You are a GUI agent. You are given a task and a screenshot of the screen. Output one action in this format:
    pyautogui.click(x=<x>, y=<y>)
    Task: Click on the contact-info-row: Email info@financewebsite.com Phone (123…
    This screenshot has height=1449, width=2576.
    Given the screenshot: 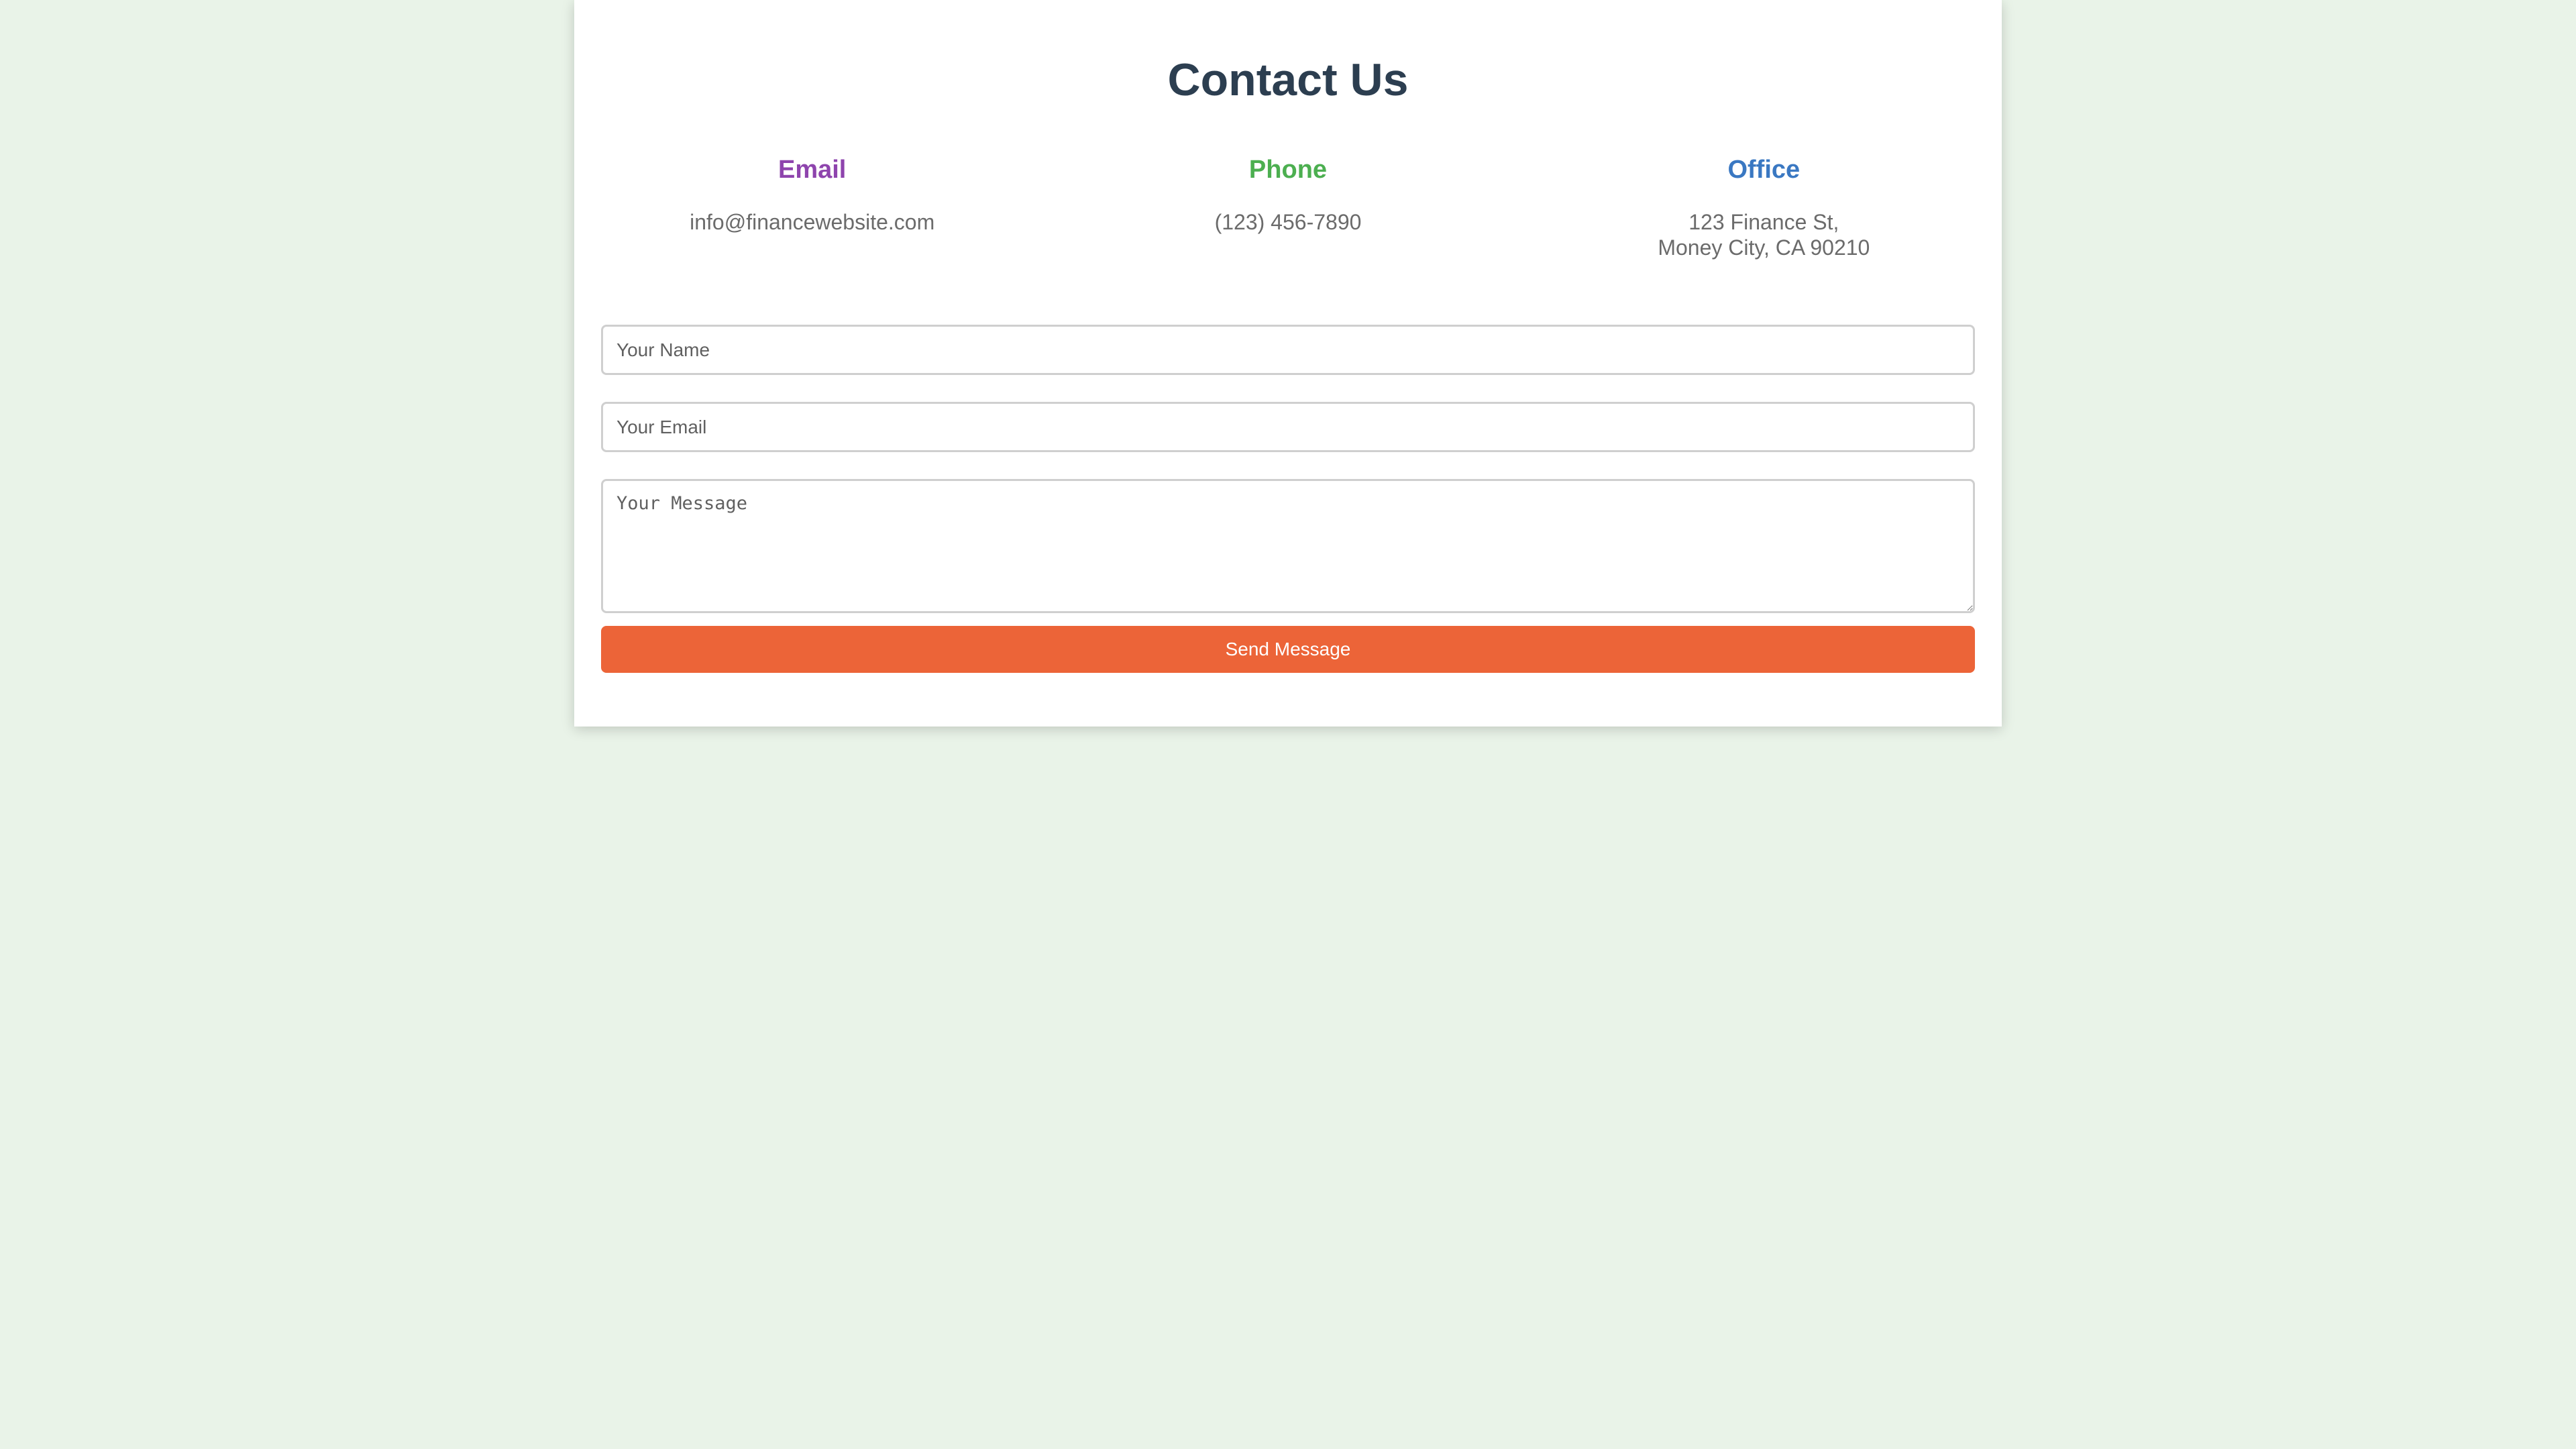 What is the action you would take?
    pyautogui.click(x=1288, y=207)
    